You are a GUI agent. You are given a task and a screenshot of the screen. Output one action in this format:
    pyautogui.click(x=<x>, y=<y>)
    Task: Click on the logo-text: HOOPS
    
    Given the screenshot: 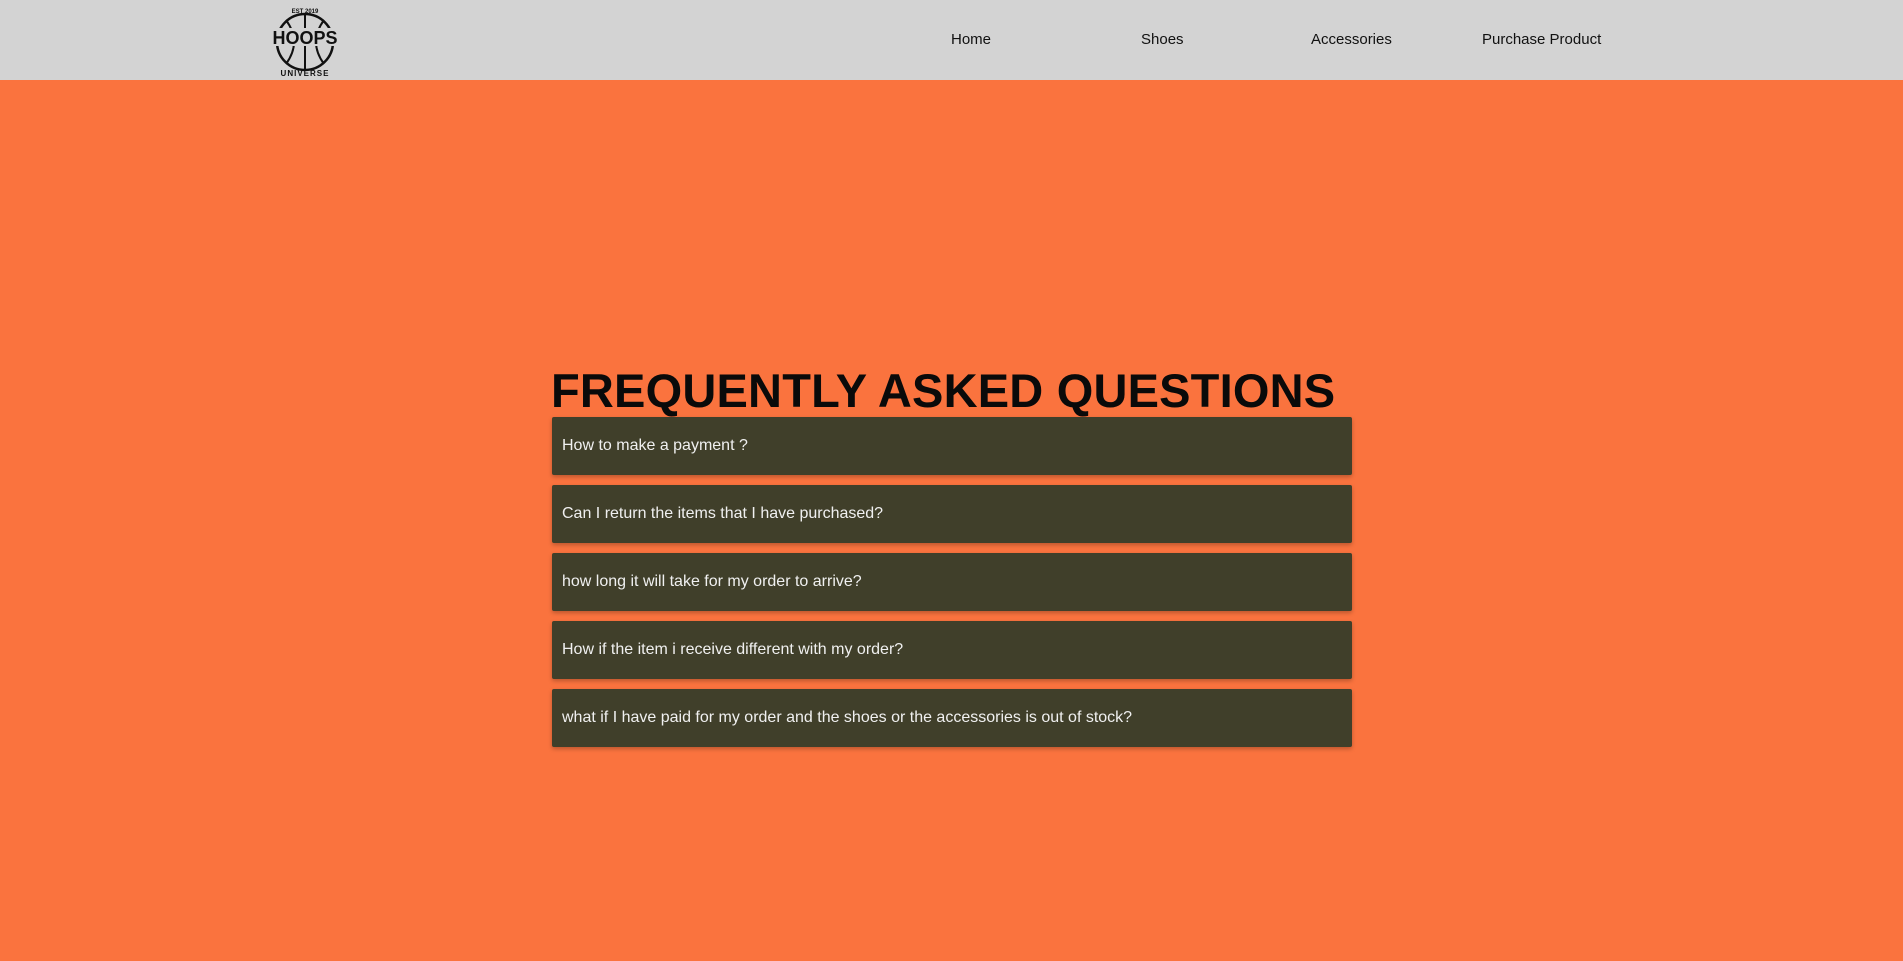 What is the action you would take?
    pyautogui.click(x=304, y=38)
    